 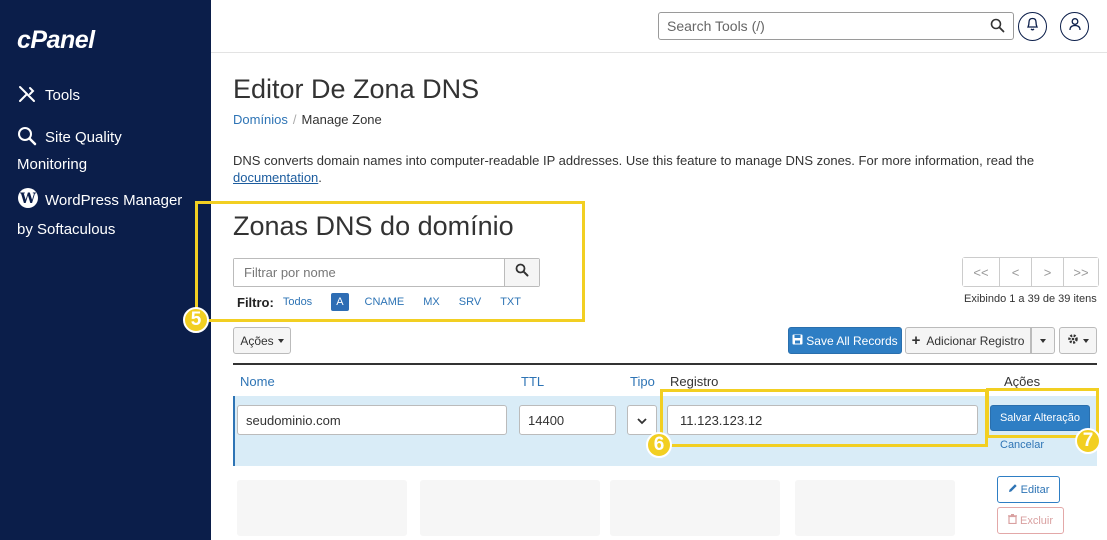 I want to click on save-all-label: Save All Records, so click(x=852, y=340).